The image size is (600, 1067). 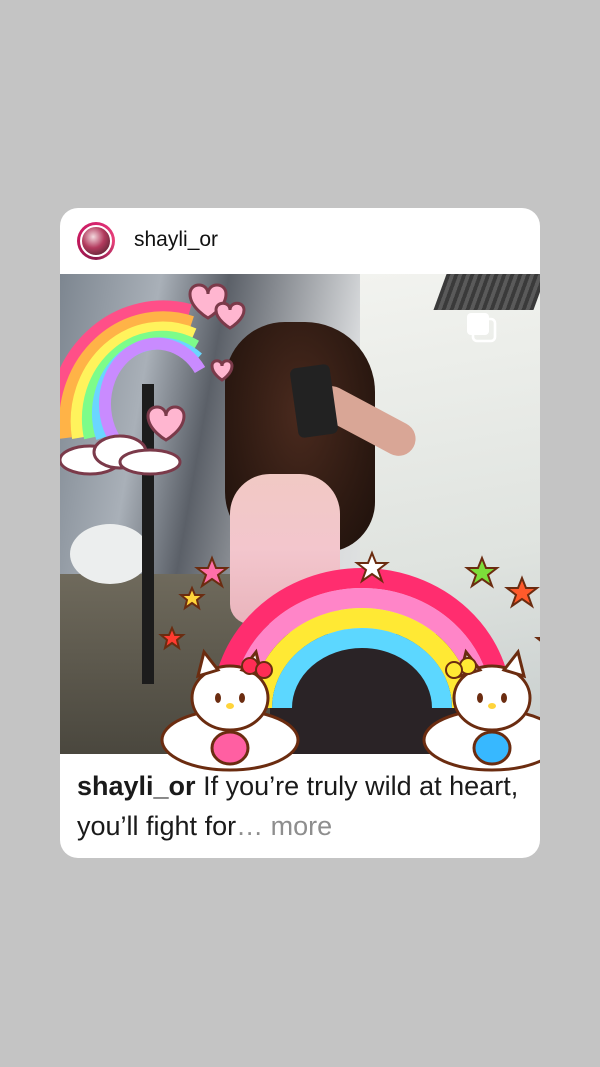 I want to click on avatar-photo, so click(x=96, y=241).